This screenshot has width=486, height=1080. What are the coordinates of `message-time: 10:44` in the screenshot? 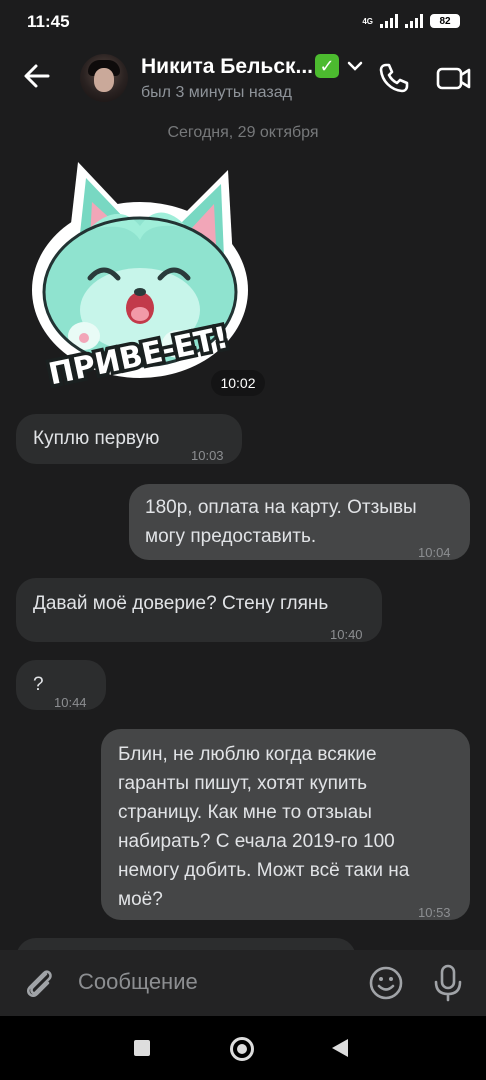 It's located at (70, 702).